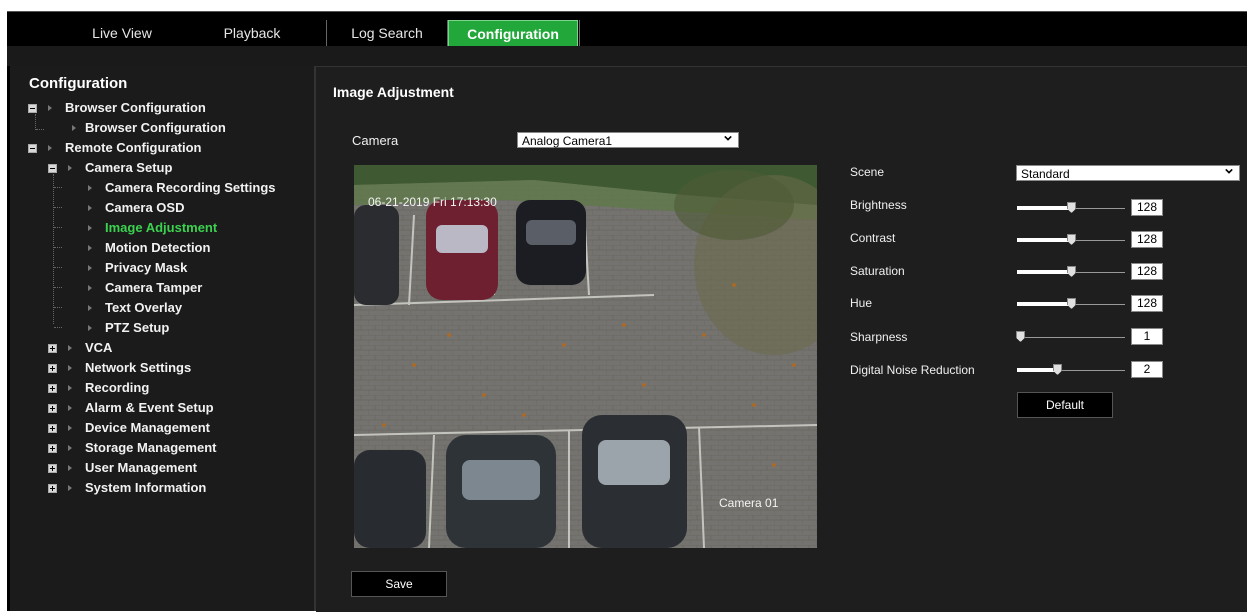 The image size is (1247, 612). What do you see at coordinates (579, 33) in the screenshot?
I see `tab-separator` at bounding box center [579, 33].